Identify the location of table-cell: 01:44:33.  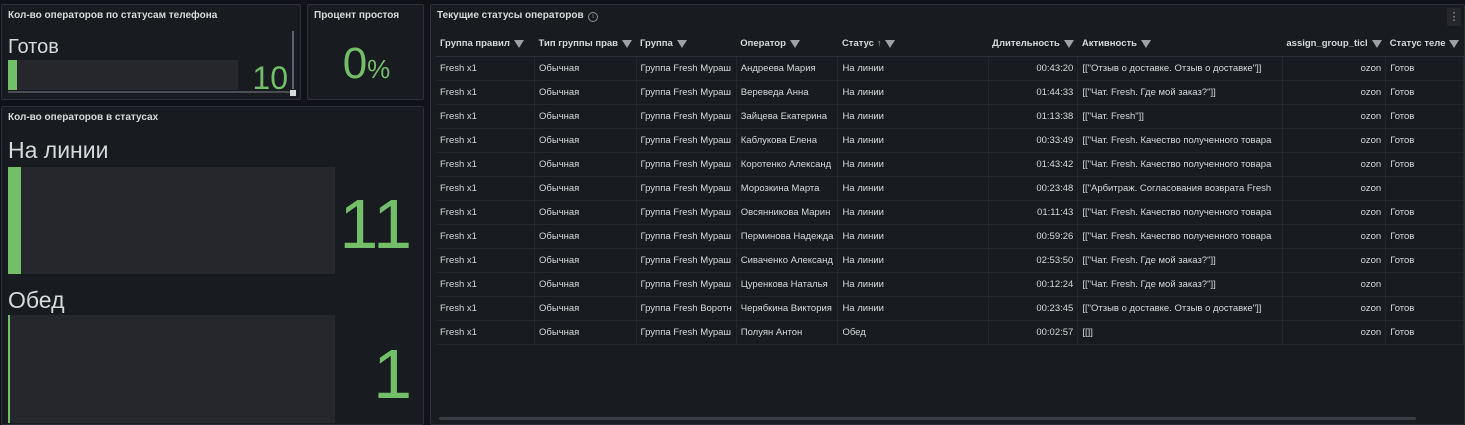
(1033, 92).